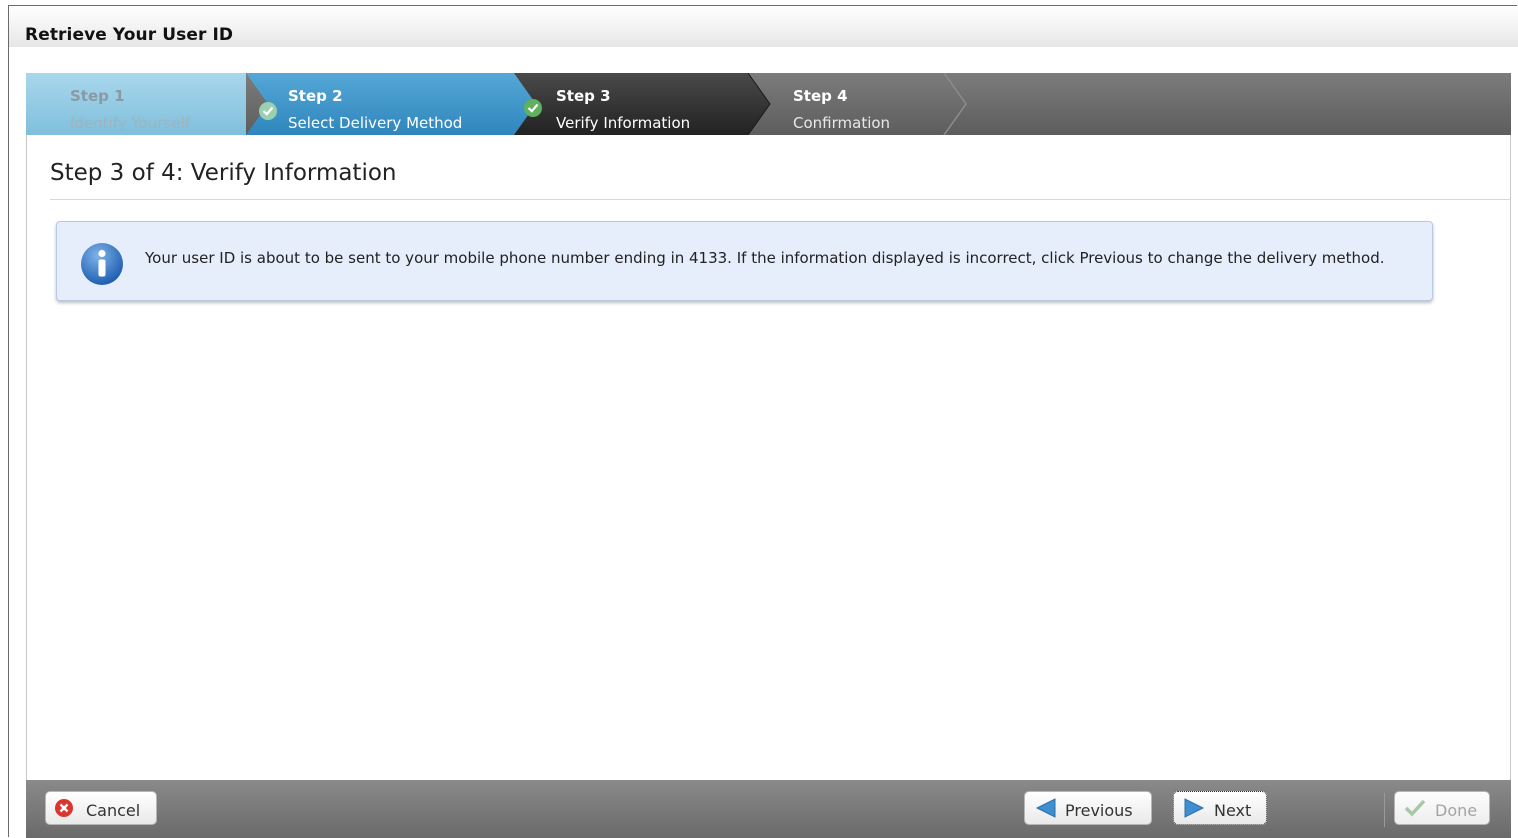  I want to click on step-3-name: Verify Information, so click(623, 123).